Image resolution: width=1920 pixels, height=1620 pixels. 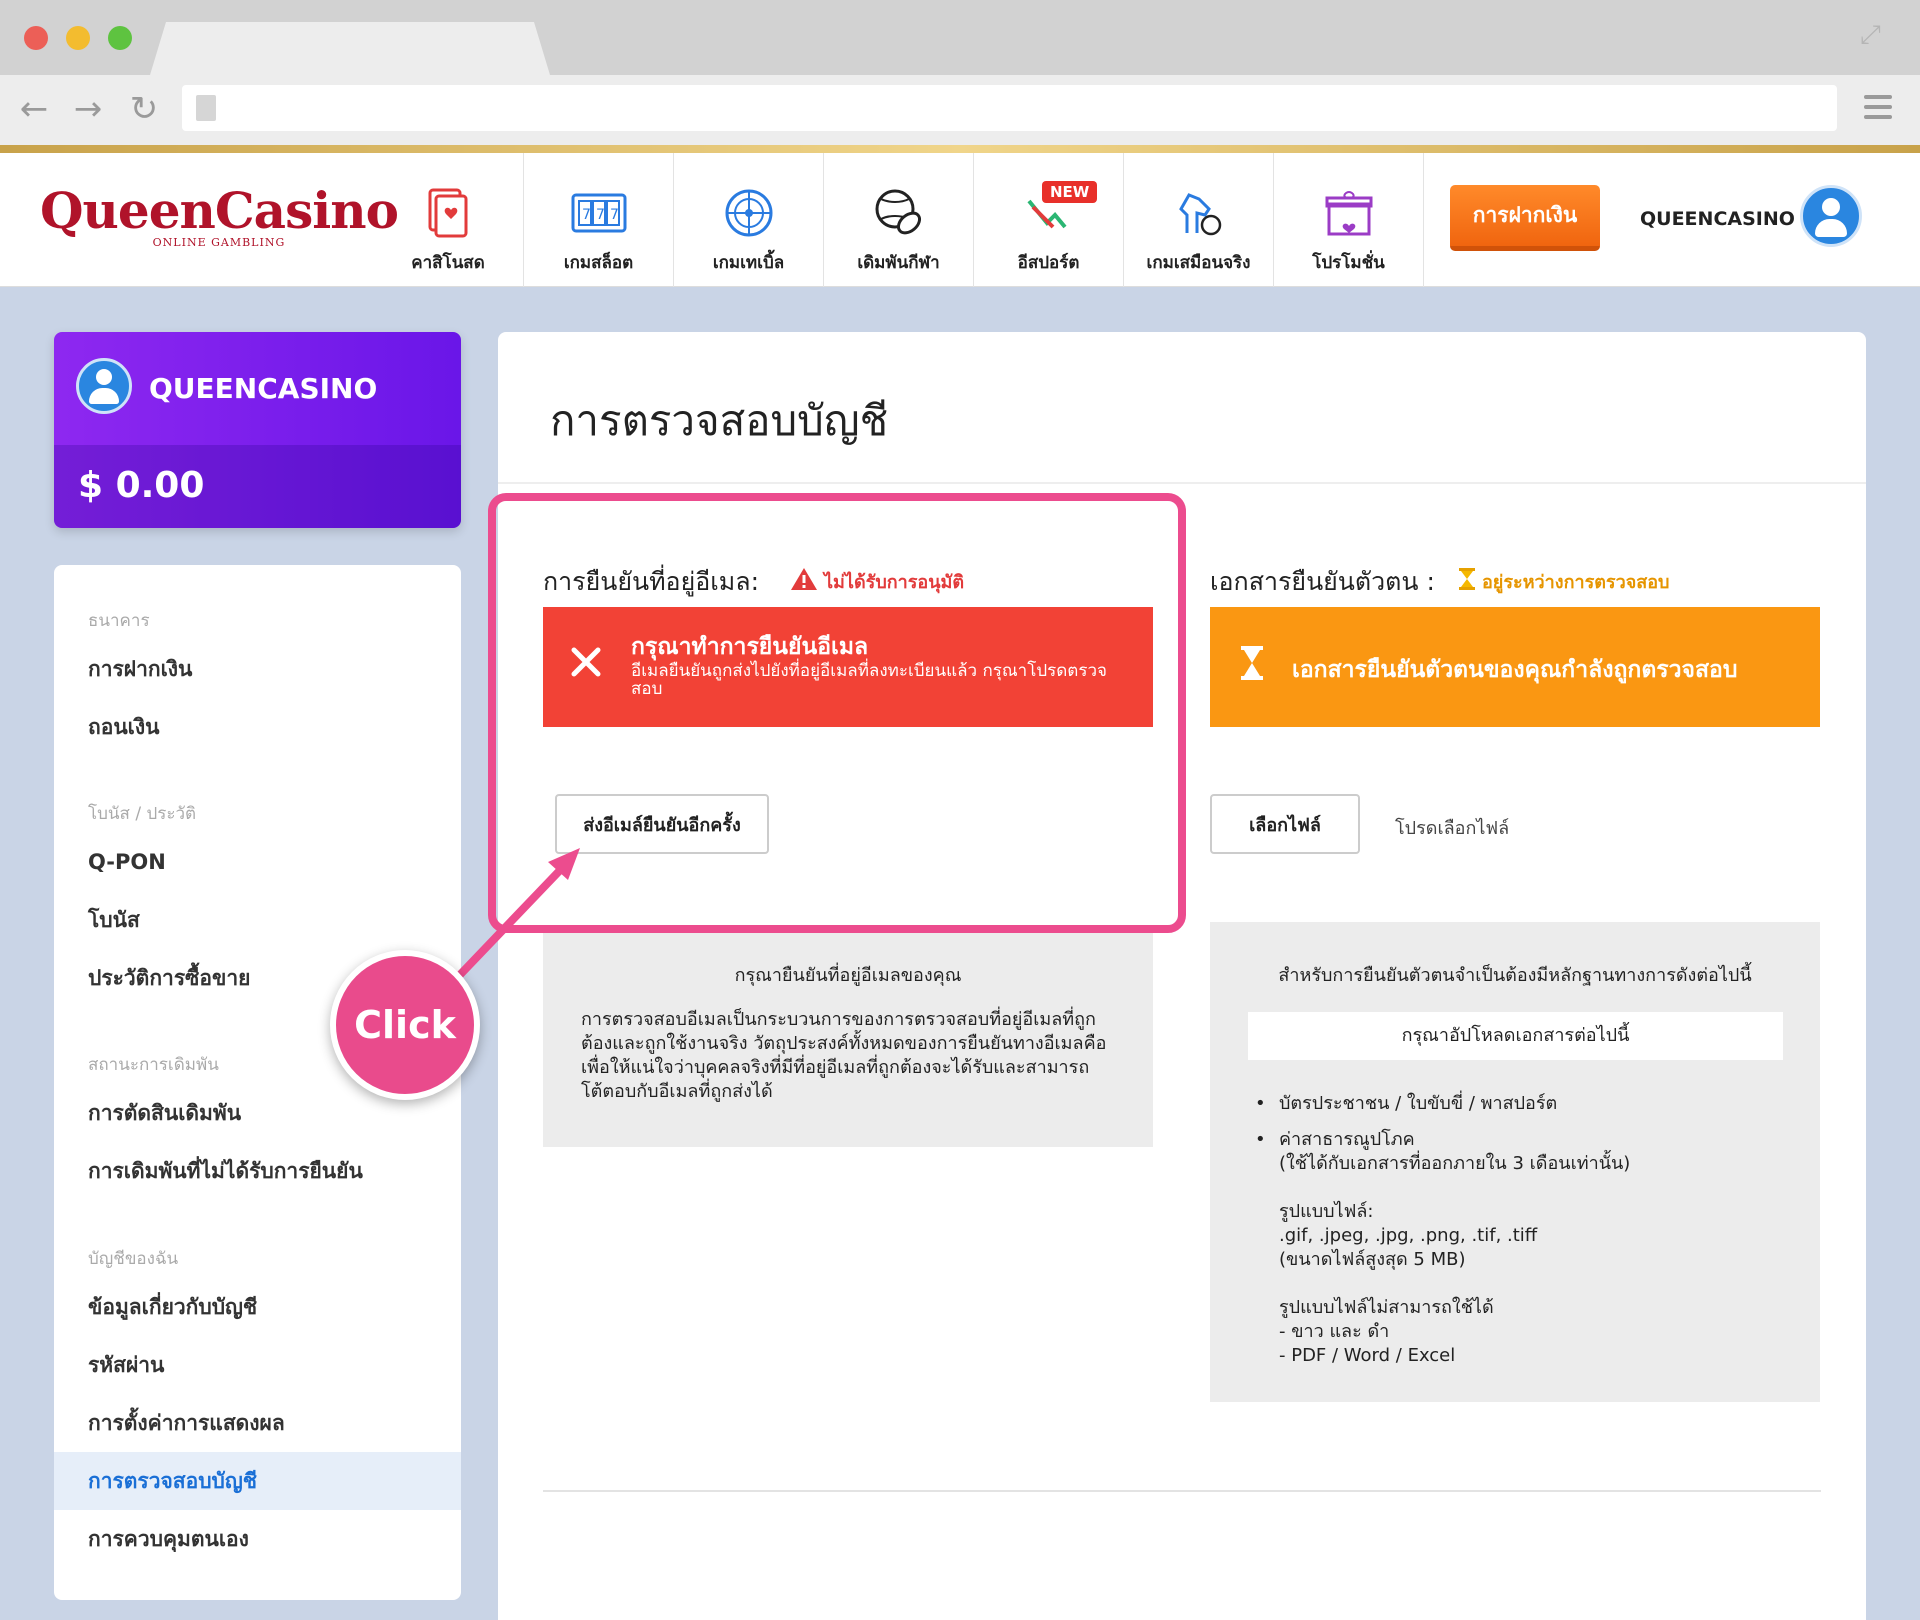 What do you see at coordinates (257, 1539) in the screenshot?
I see `sidebar-item-self-control: การควบคุมตนเอง` at bounding box center [257, 1539].